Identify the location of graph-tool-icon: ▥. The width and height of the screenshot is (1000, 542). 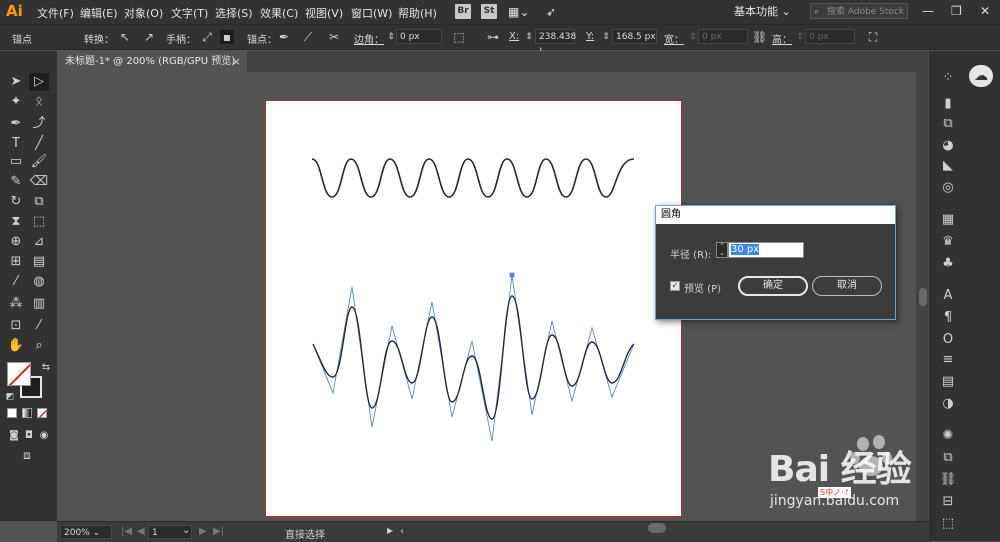
(39, 304).